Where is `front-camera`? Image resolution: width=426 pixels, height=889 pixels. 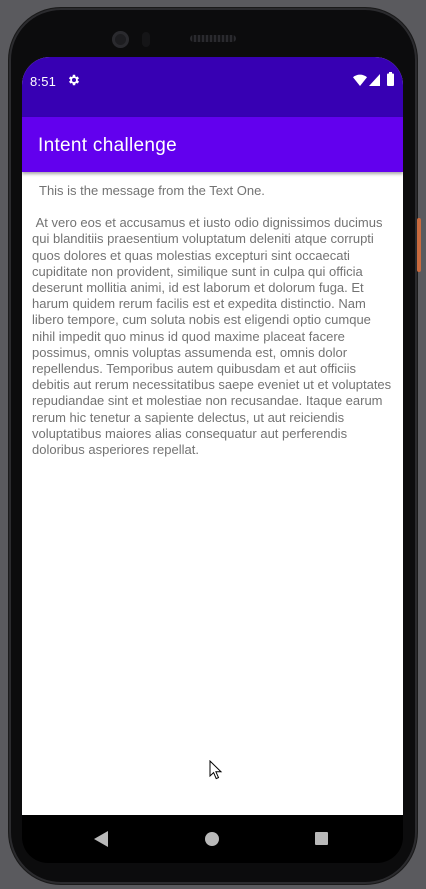 front-camera is located at coordinates (120, 39).